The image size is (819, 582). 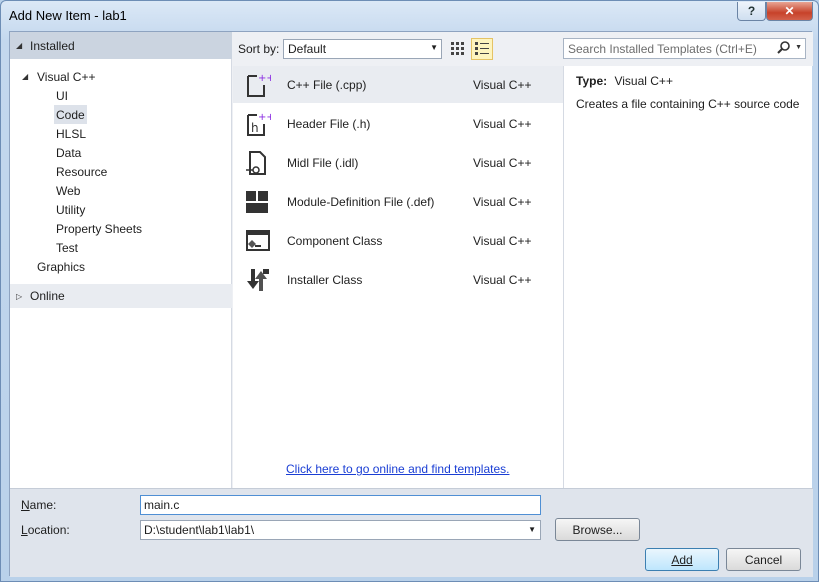 What do you see at coordinates (21, 296) in the screenshot?
I see `expand-triangle-icon: ▷` at bounding box center [21, 296].